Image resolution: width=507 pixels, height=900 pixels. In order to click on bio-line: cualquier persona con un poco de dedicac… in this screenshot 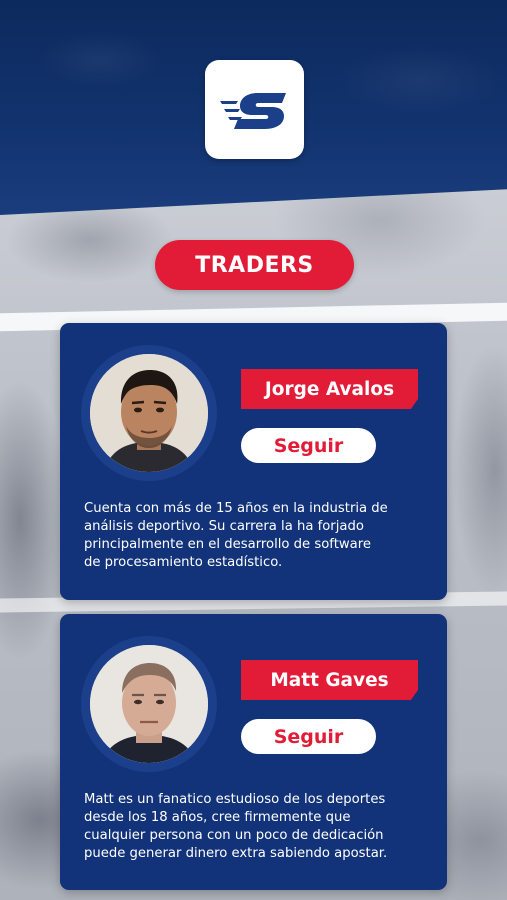, I will do `click(234, 835)`.